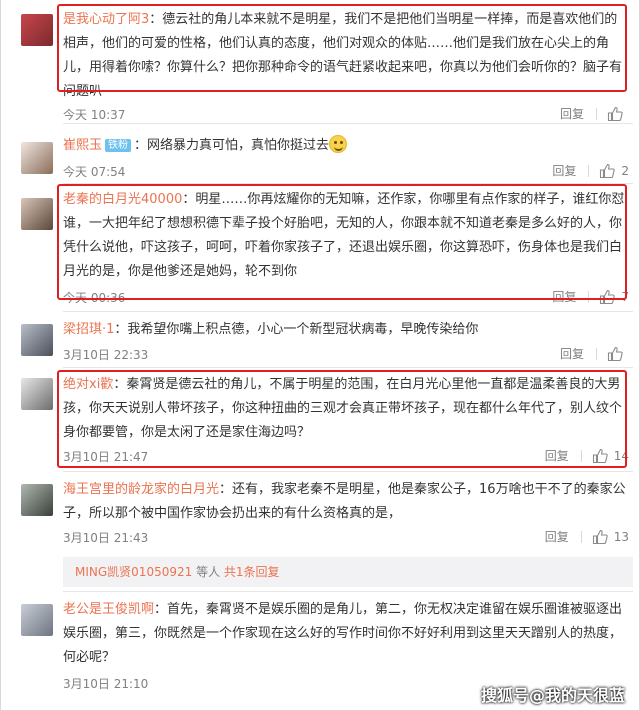 Image resolution: width=640 pixels, height=710 pixels. What do you see at coordinates (621, 536) in the screenshot?
I see `like-count: 13` at bounding box center [621, 536].